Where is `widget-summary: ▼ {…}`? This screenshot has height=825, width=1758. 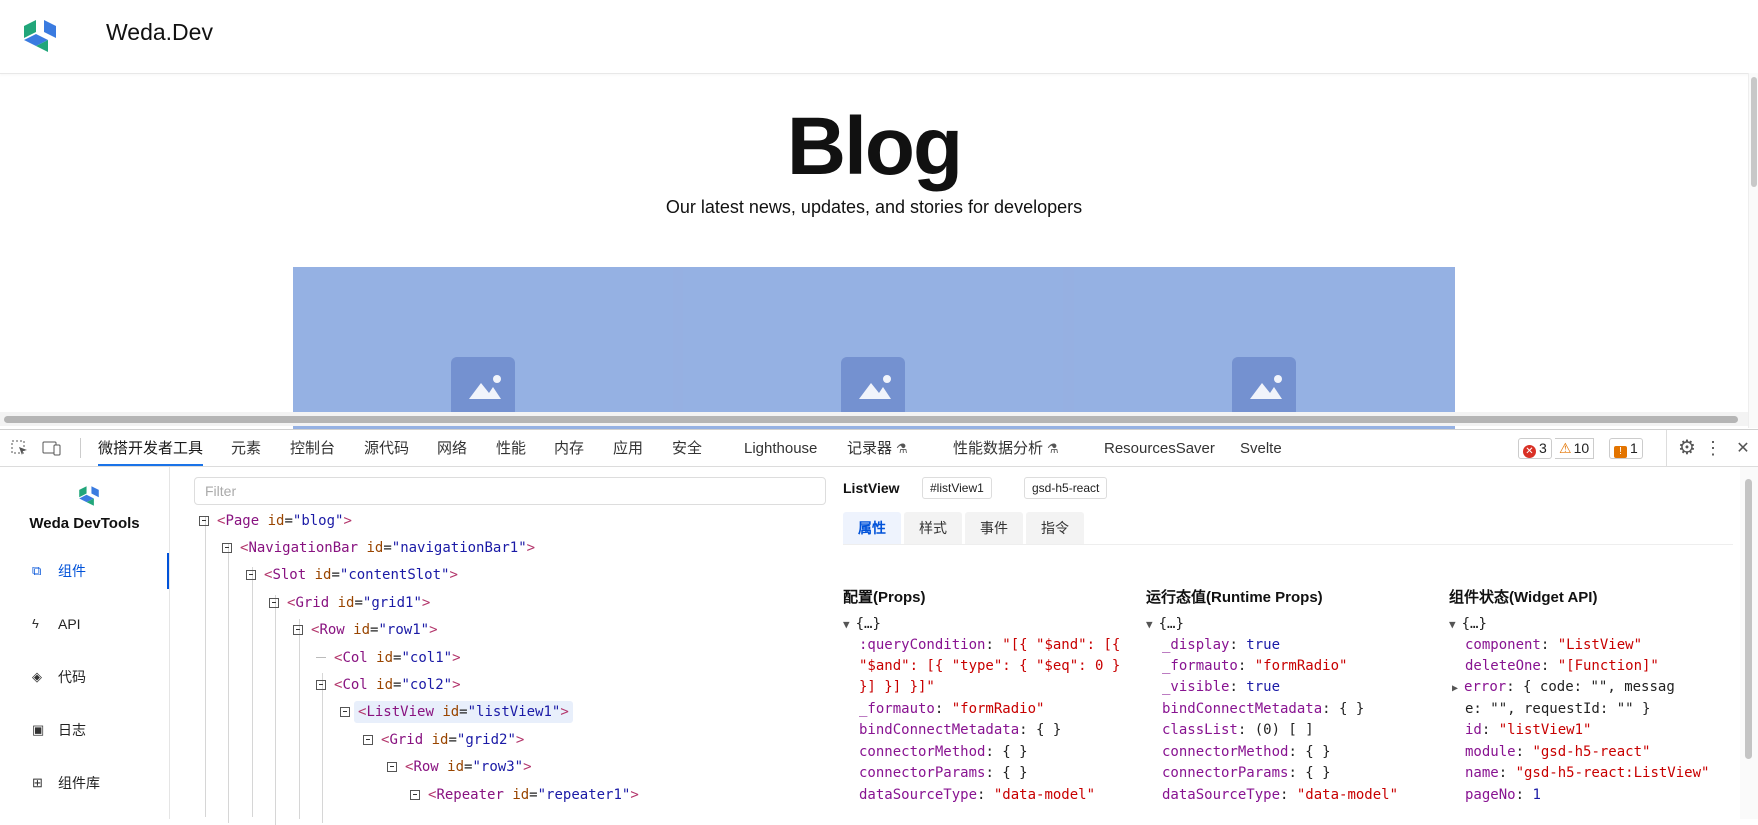 widget-summary: ▼ {…} is located at coordinates (1468, 625).